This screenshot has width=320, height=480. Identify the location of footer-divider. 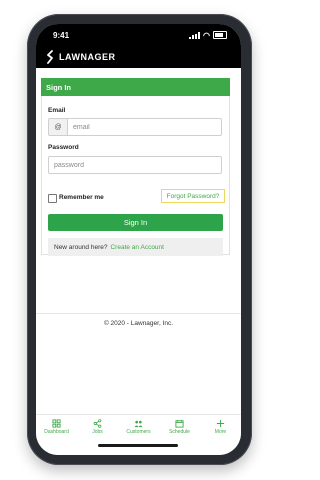
(138, 313).